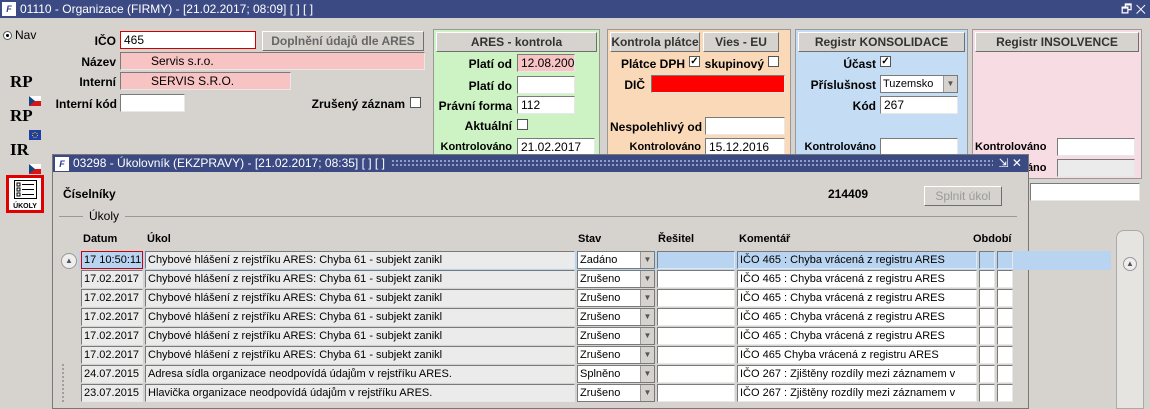 Image resolution: width=1150 pixels, height=409 pixels. What do you see at coordinates (343, 41) in the screenshot?
I see `fill-from-ares-button: Doplnění údajů dle ARES` at bounding box center [343, 41].